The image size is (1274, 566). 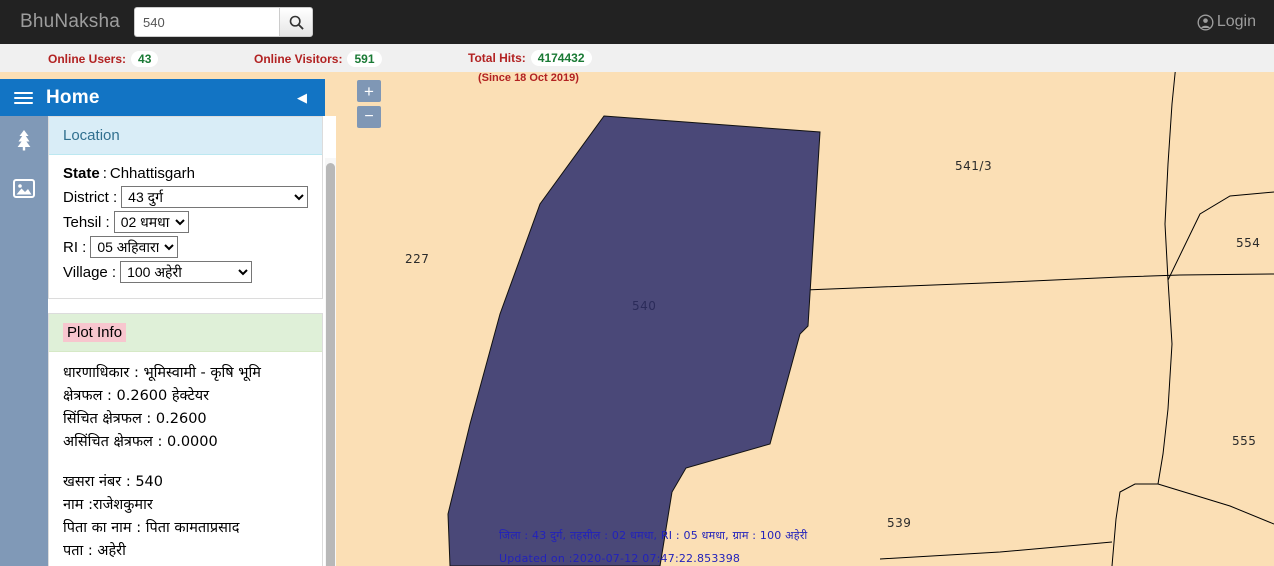 I want to click on parcel-label: 554, so click(x=1248, y=243).